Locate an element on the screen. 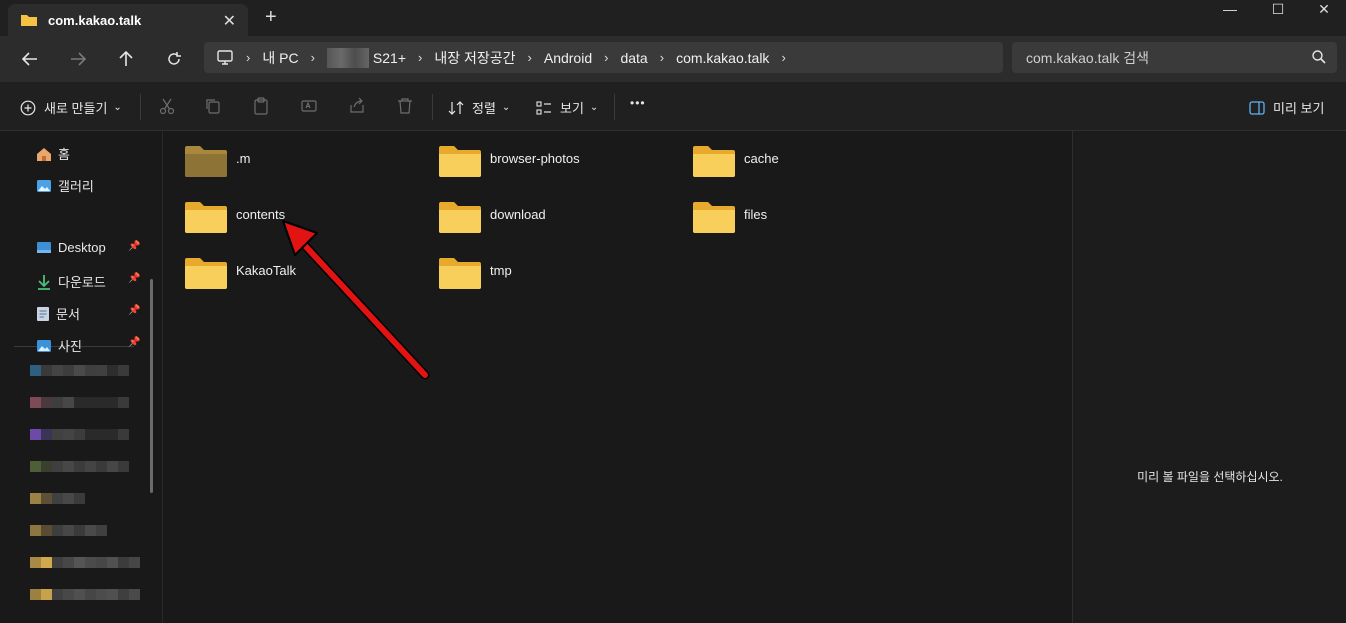  folder-item: cache is located at coordinates (735, 161).